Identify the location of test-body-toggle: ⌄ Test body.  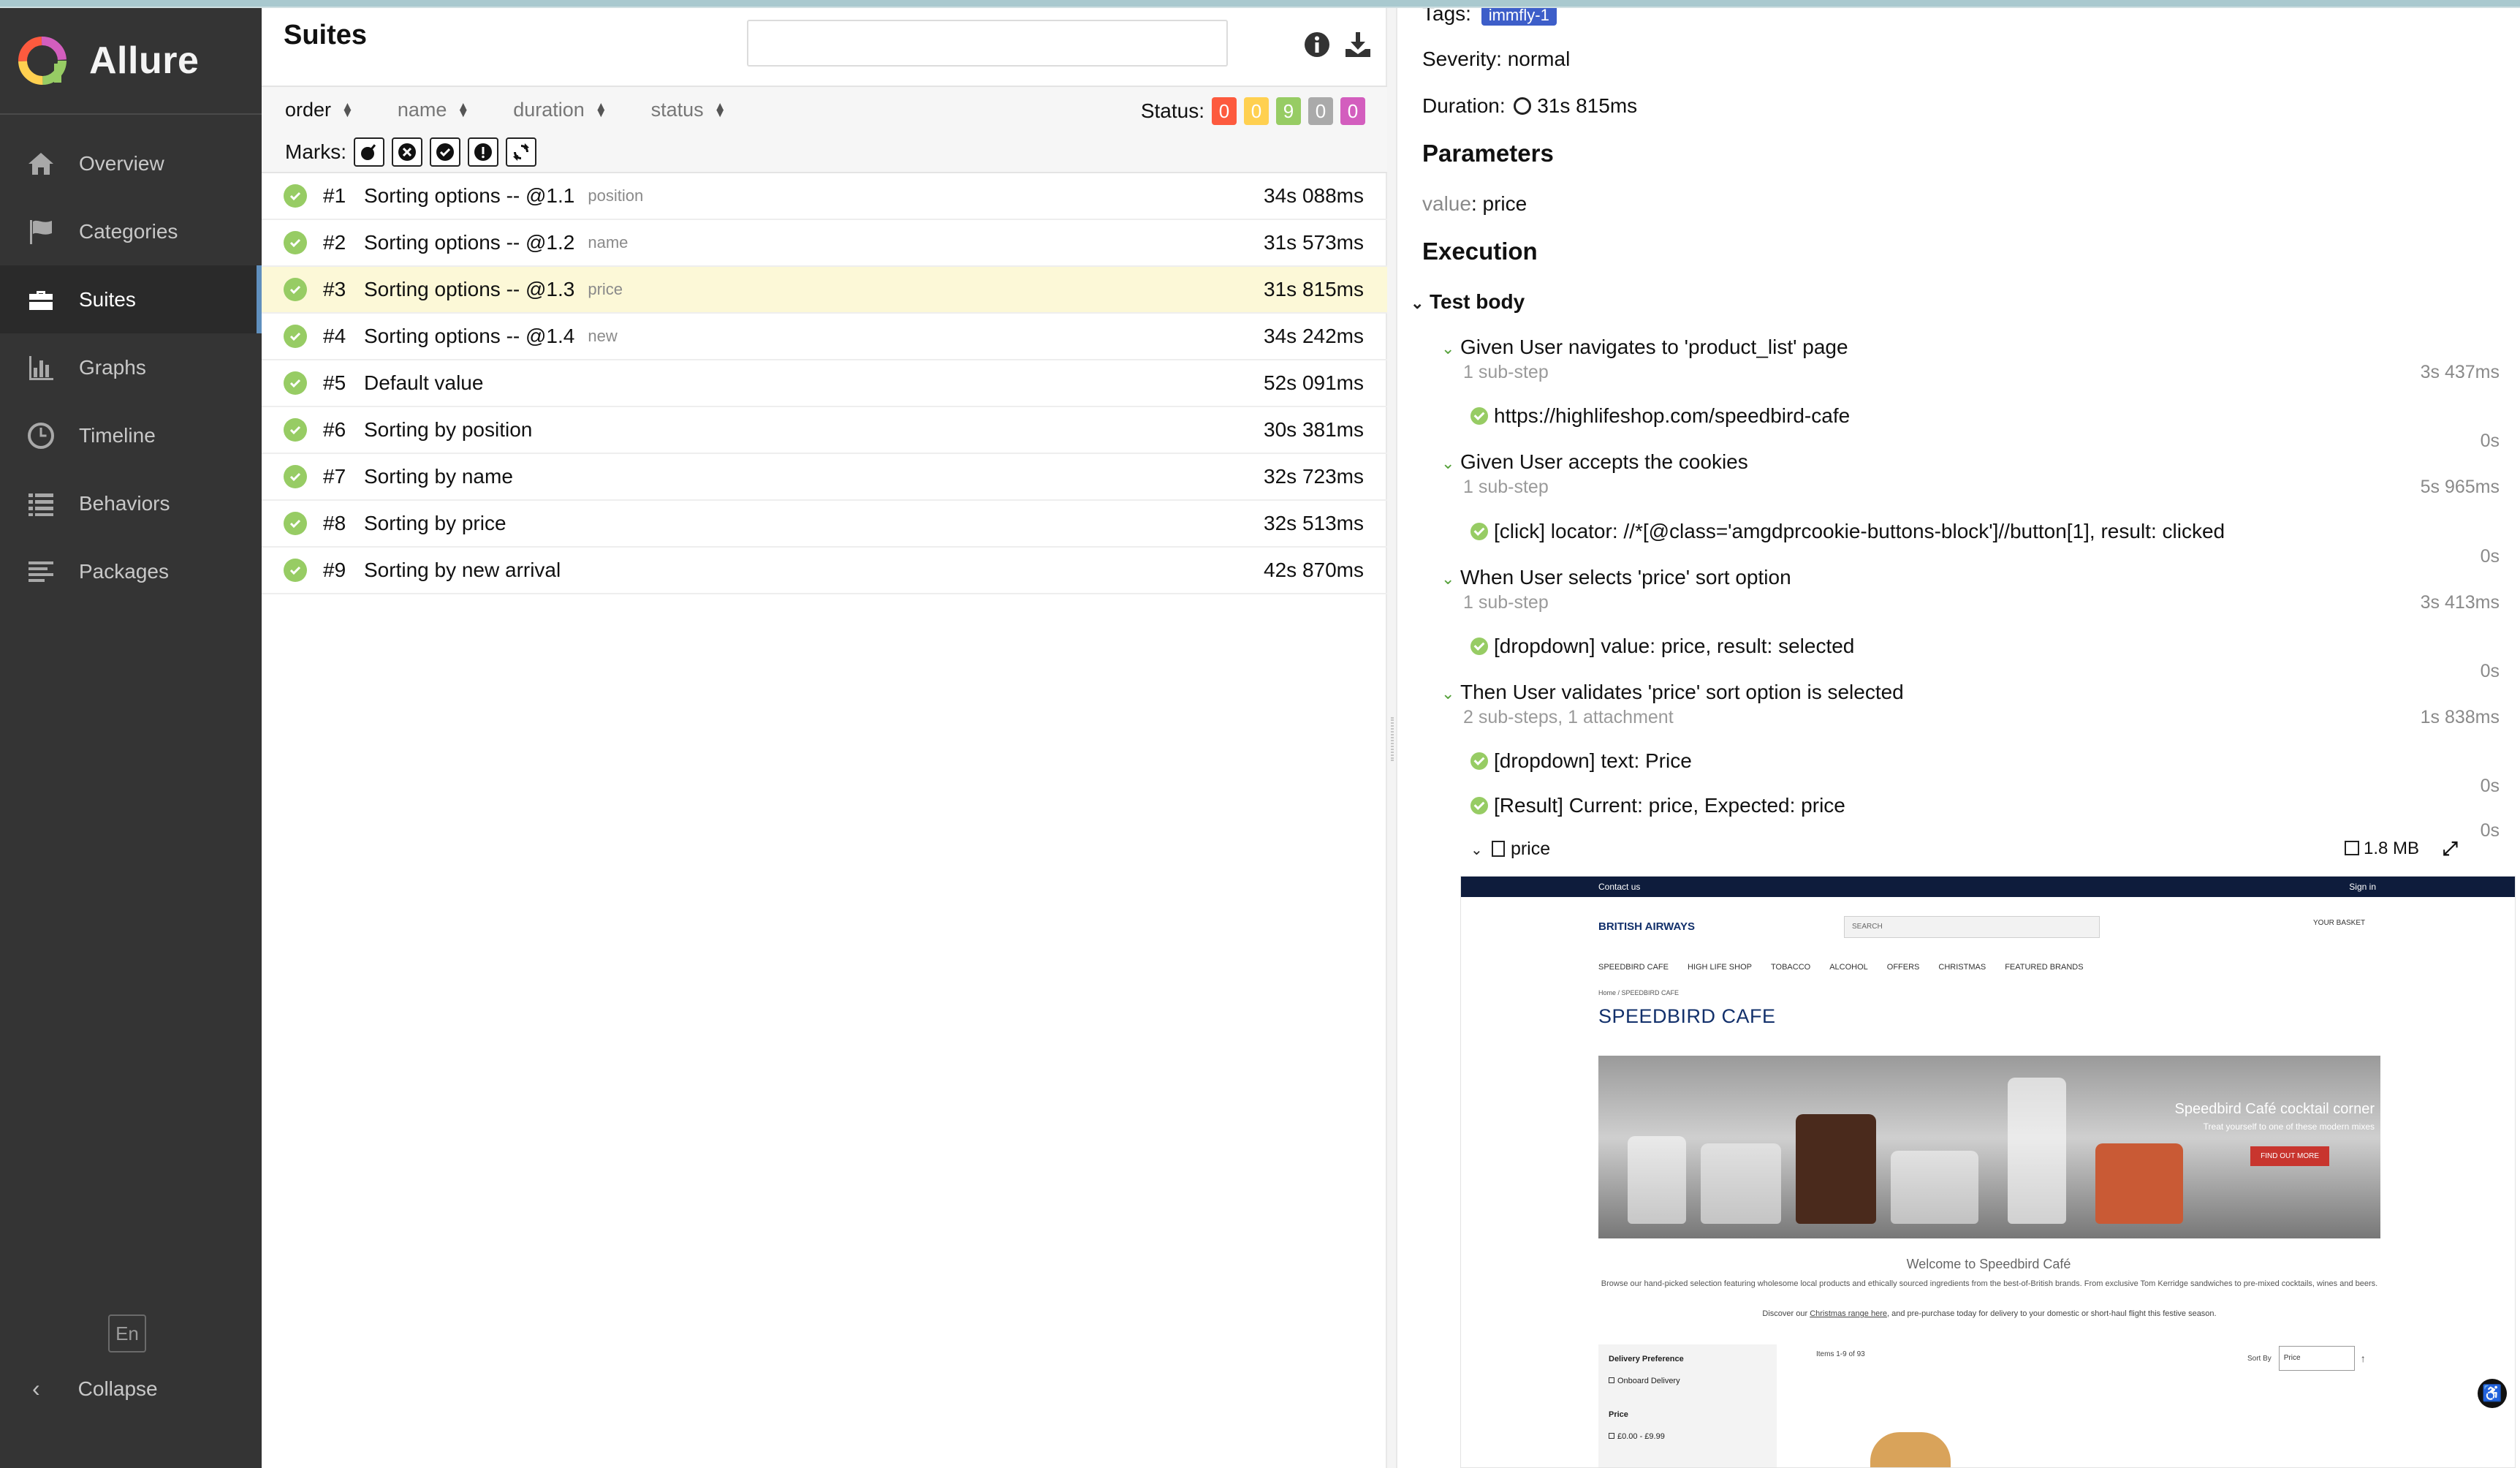
(1468, 302).